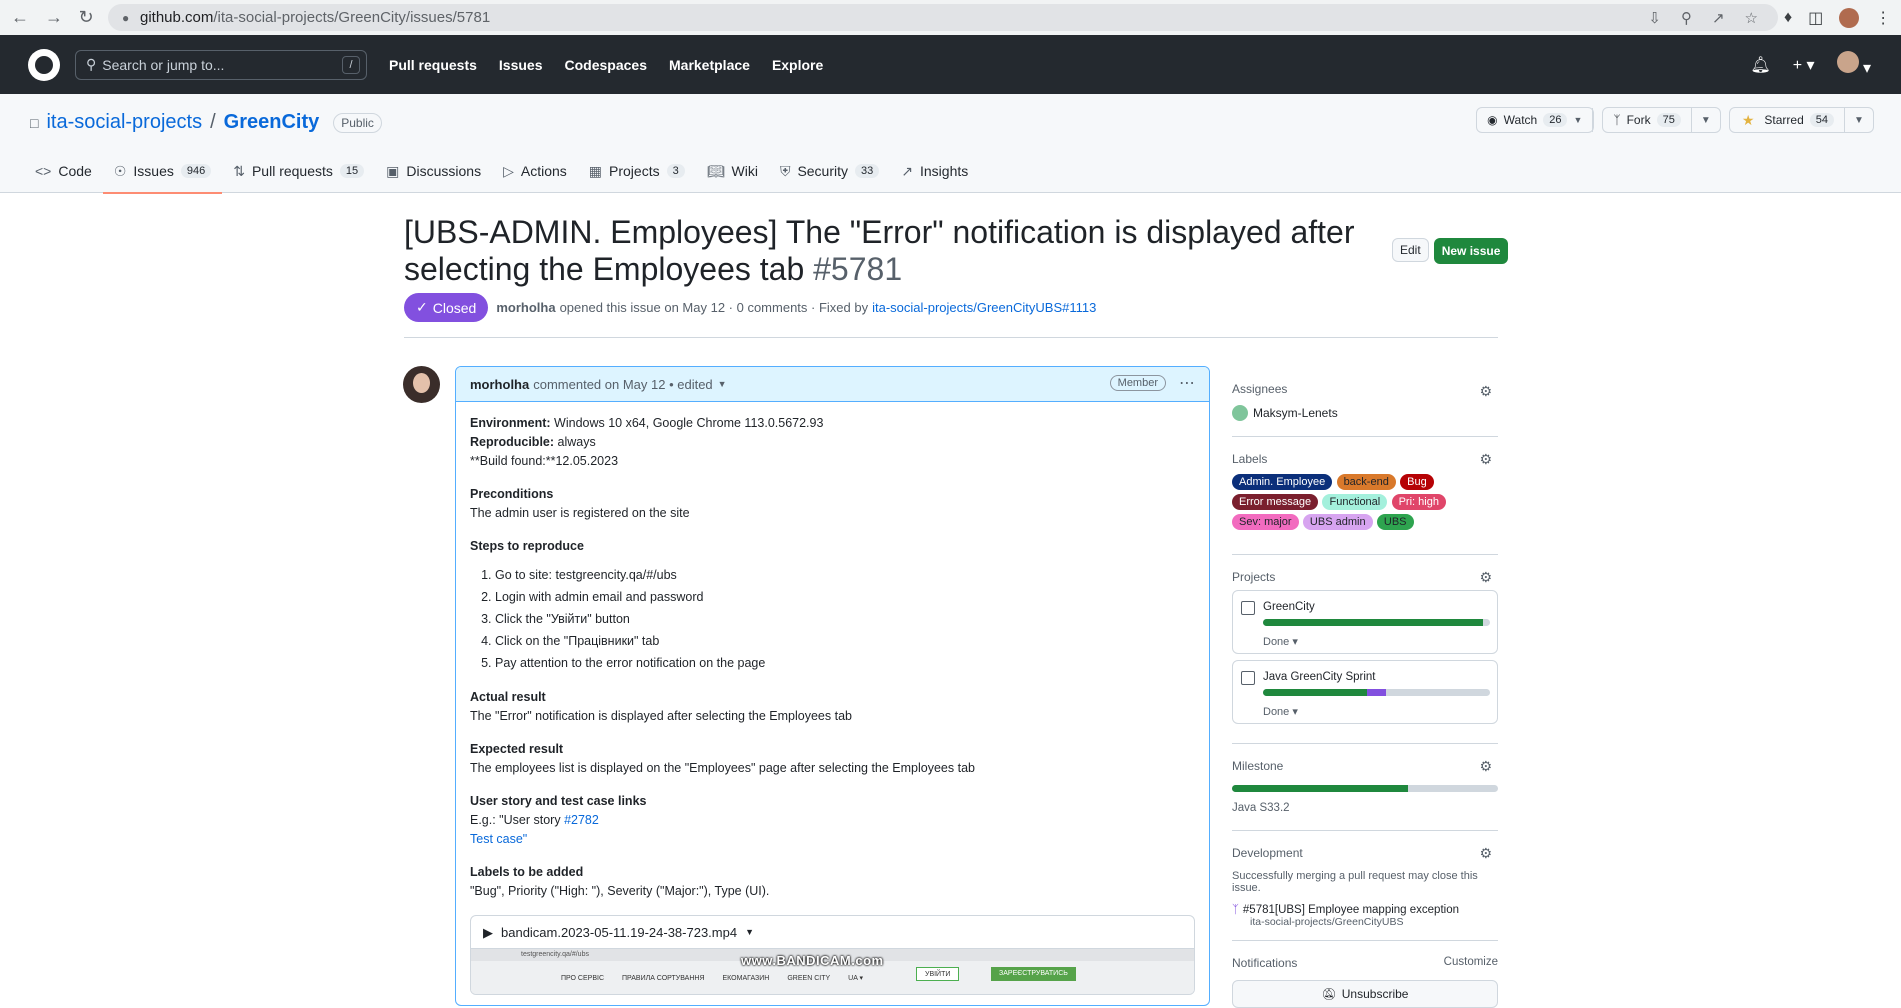 Image resolution: width=1901 pixels, height=1008 pixels. What do you see at coordinates (1366, 482) in the screenshot?
I see `label-chip: back-end` at bounding box center [1366, 482].